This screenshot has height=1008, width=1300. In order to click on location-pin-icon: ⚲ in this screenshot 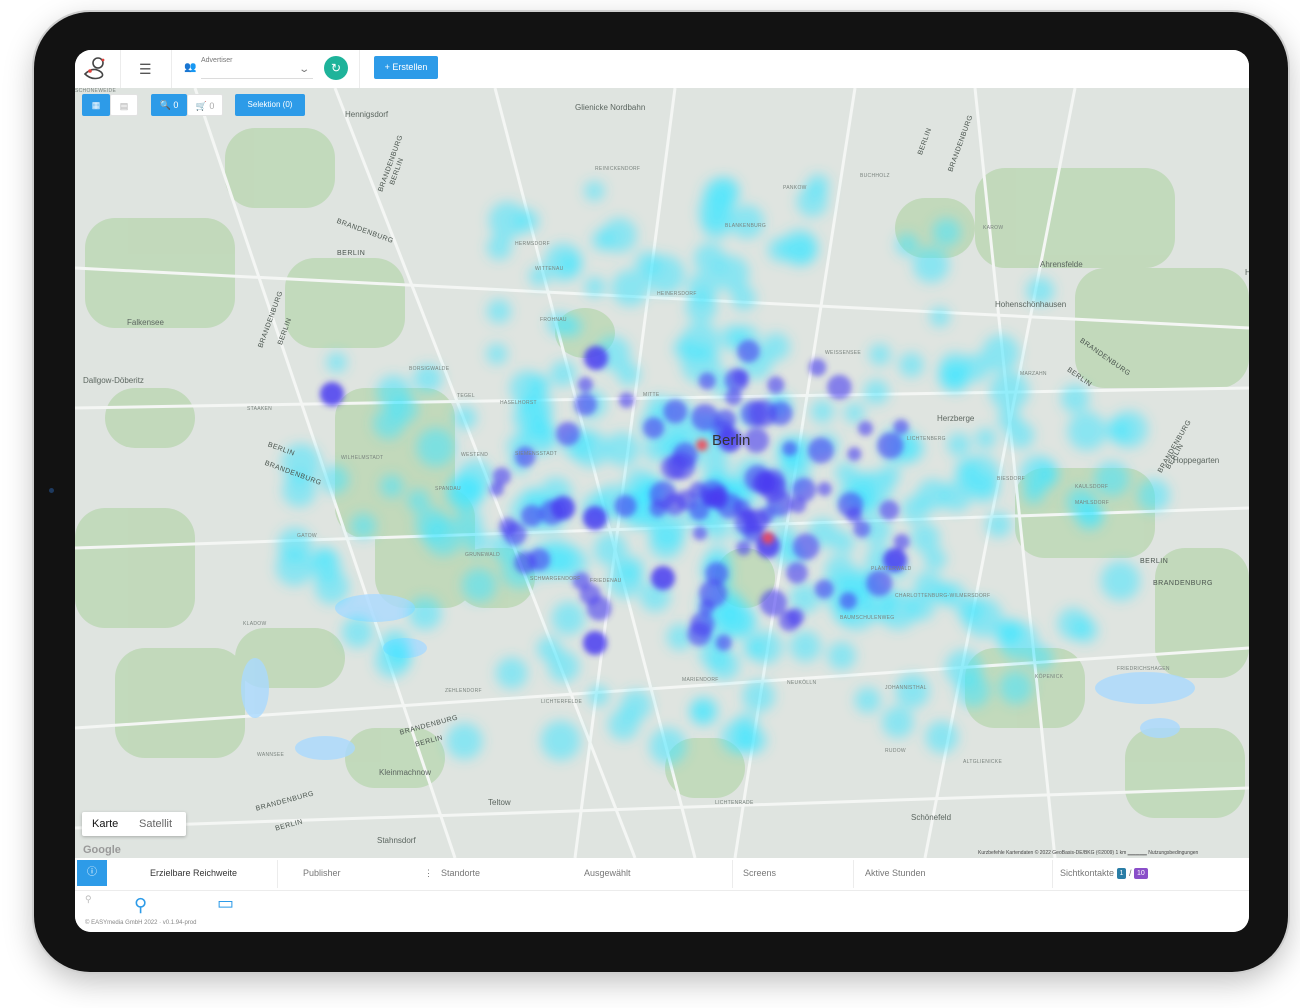, I will do `click(140, 905)`.